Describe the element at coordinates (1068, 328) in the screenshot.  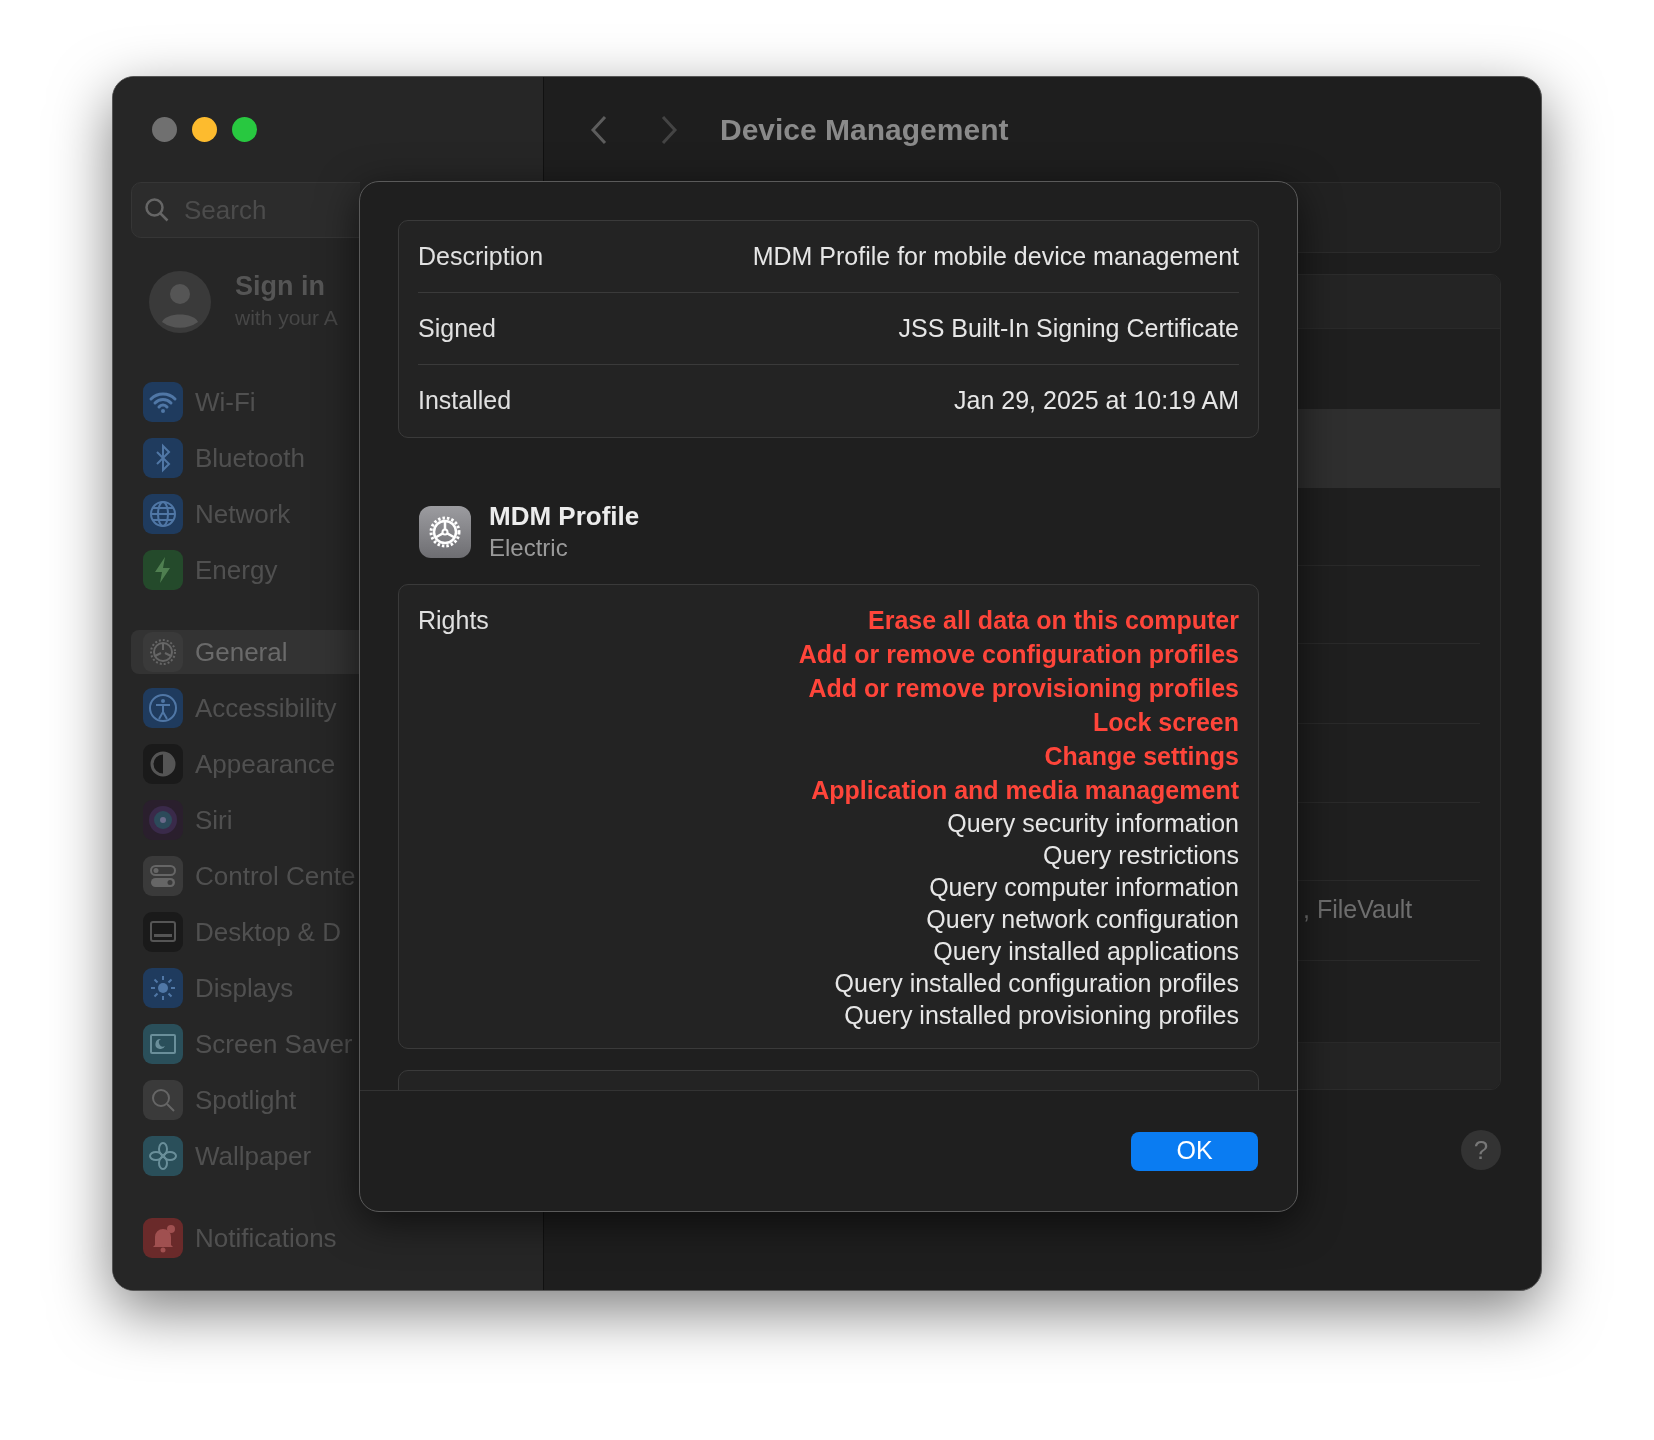
I see `info-value: JSS Built-In Signing Certificate` at that location.